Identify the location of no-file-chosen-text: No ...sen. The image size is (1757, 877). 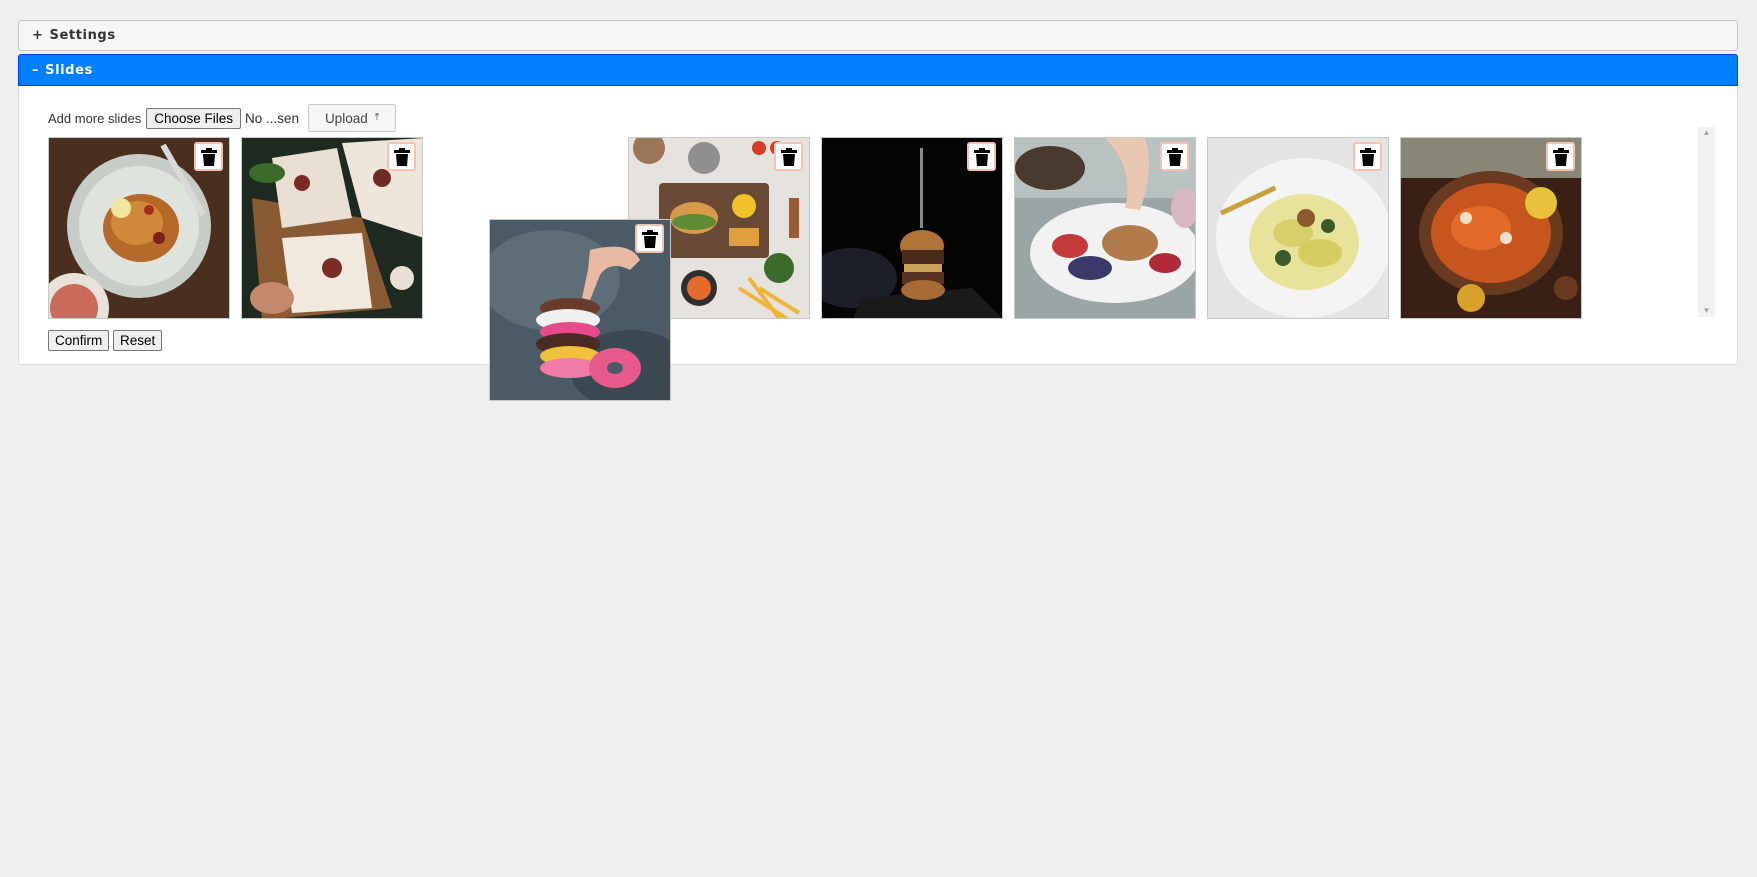
(272, 118).